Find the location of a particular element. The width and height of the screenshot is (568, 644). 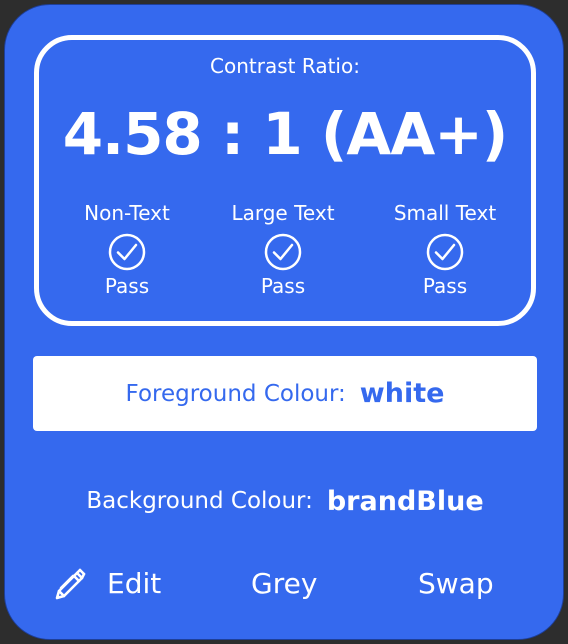

action-bar: Edit Grey Swap is located at coordinates (285, 583).